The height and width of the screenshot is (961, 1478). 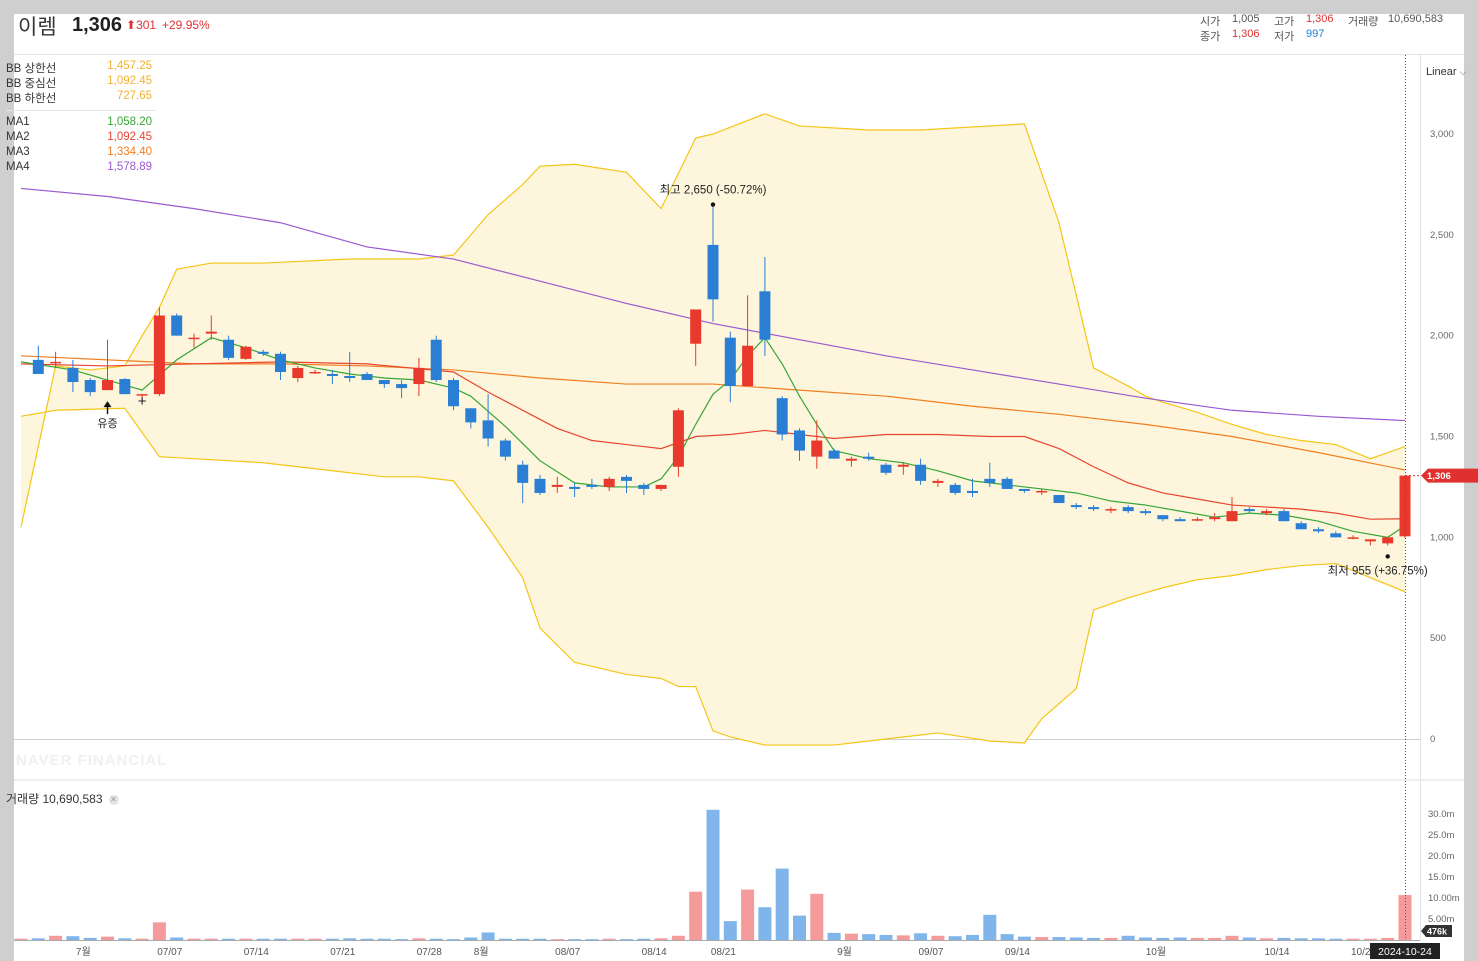 What do you see at coordinates (82, 123) in the screenshot?
I see `legend-item: MA1 1,058.20` at bounding box center [82, 123].